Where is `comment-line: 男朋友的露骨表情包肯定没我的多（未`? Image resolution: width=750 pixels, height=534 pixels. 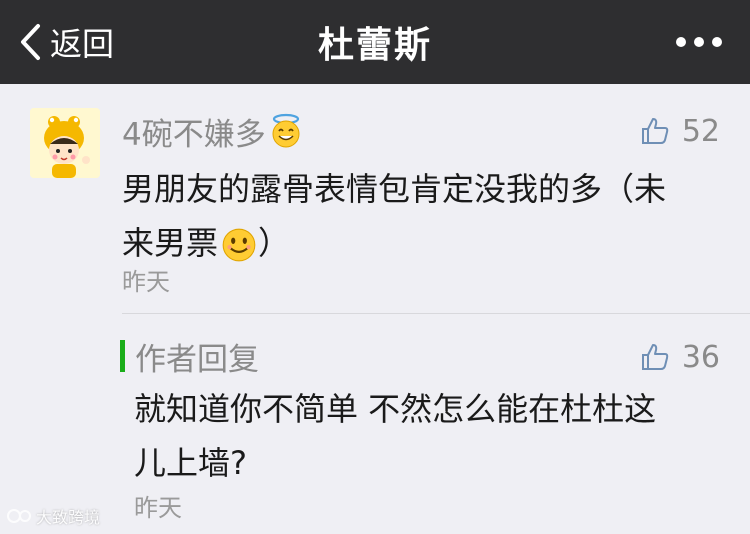
comment-line: 男朋友的露骨表情包肯定没我的多（未 is located at coordinates (394, 189).